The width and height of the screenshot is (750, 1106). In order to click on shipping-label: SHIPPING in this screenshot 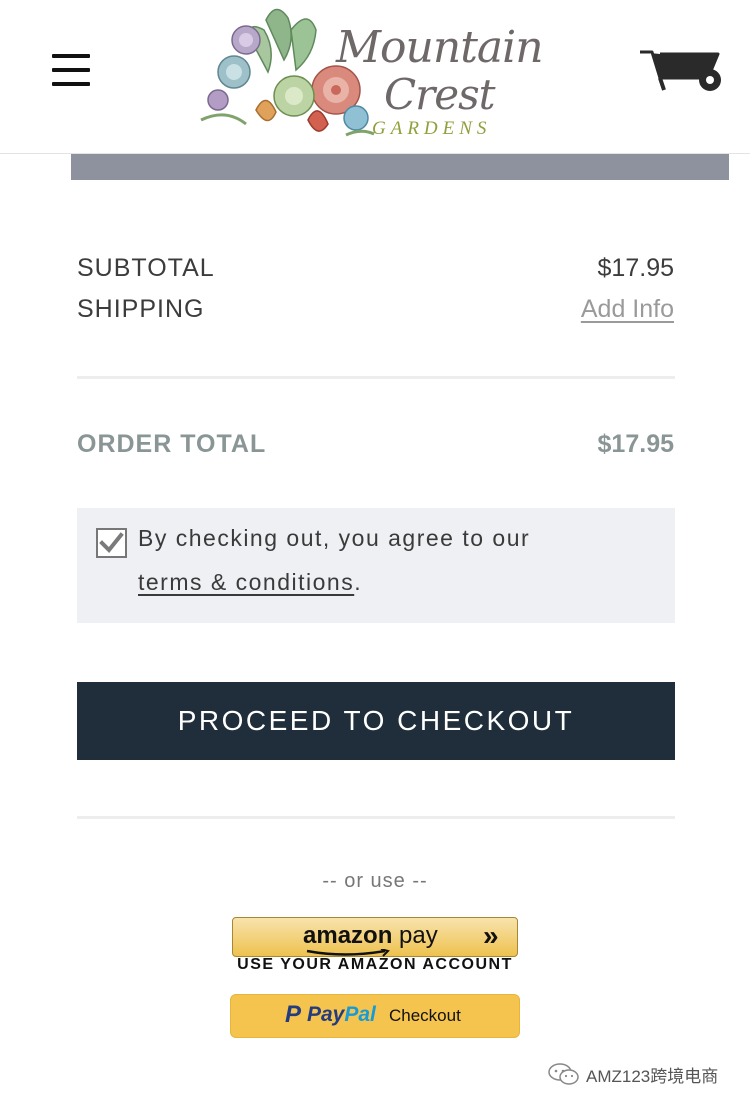, I will do `click(141, 309)`.